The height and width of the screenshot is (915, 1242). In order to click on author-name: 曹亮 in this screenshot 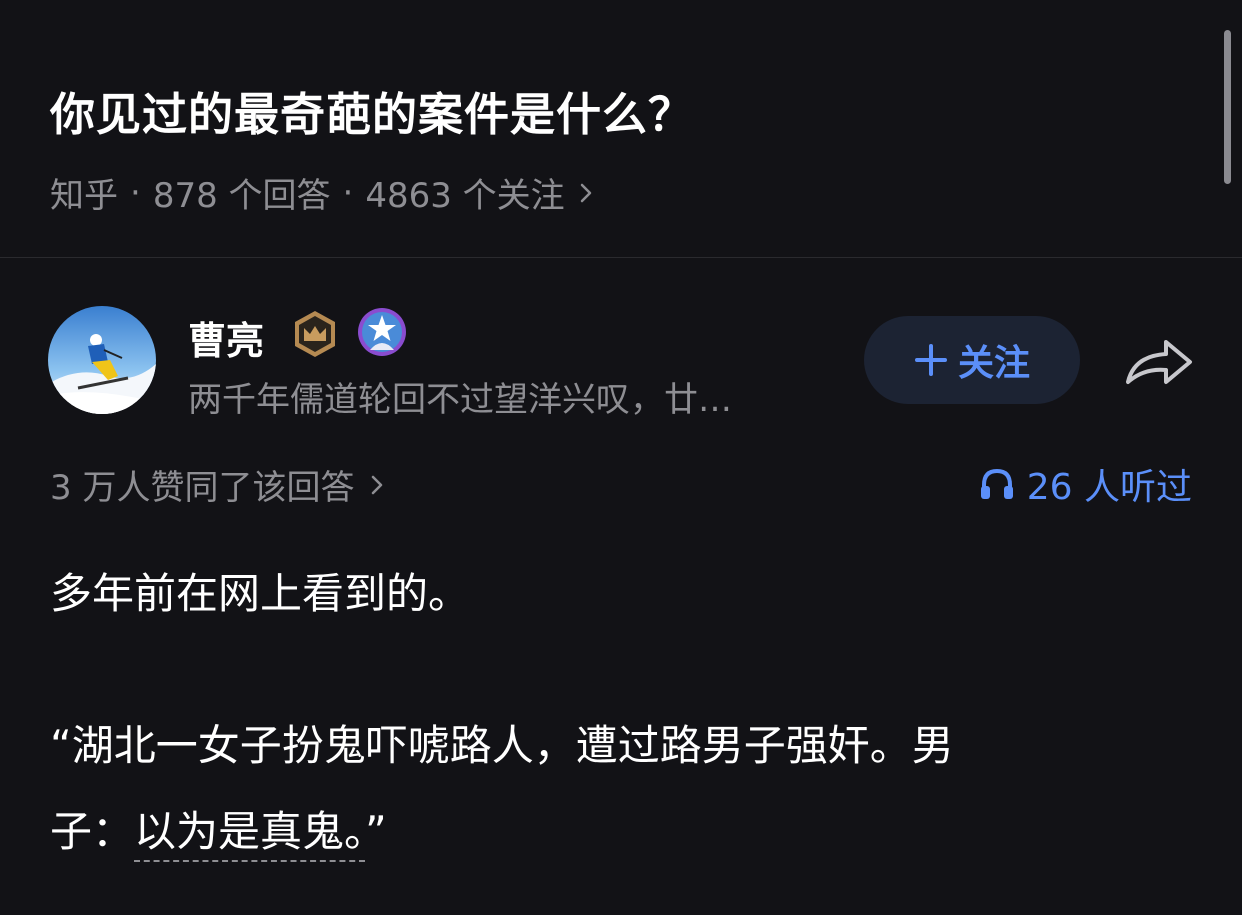, I will do `click(226, 337)`.